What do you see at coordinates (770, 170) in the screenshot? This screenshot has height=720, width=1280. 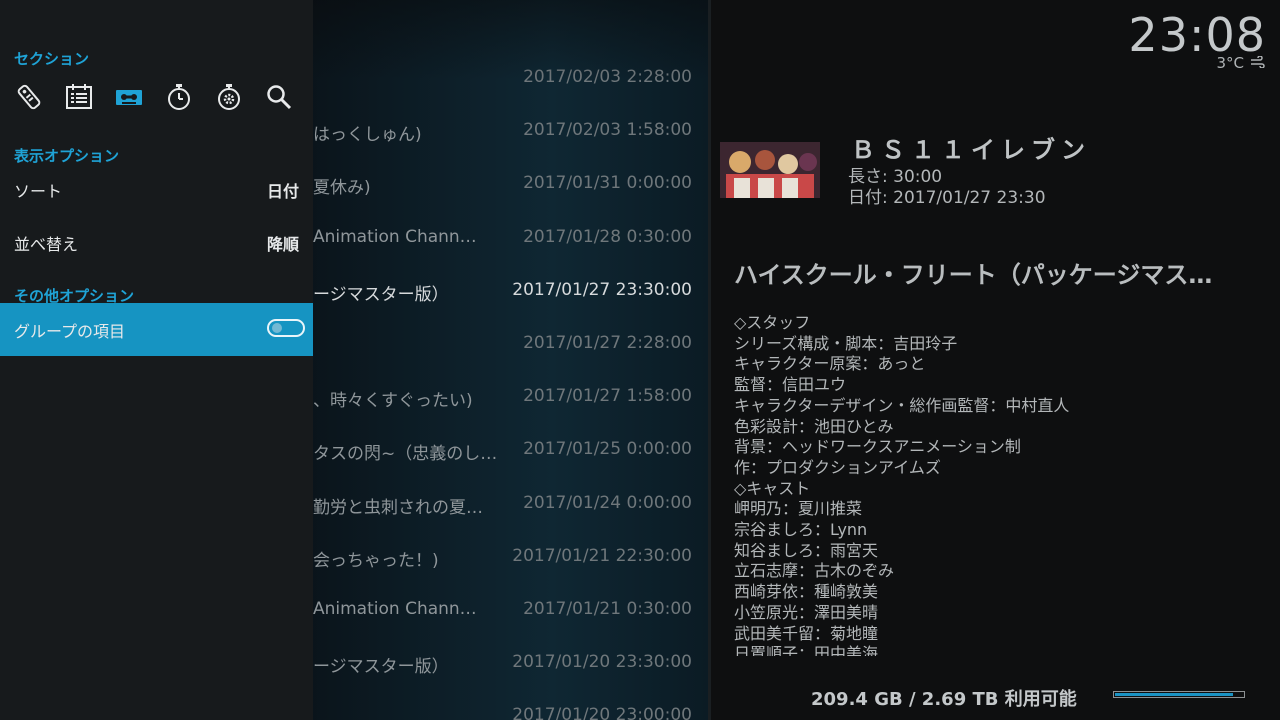 I see `program-thumbnail` at bounding box center [770, 170].